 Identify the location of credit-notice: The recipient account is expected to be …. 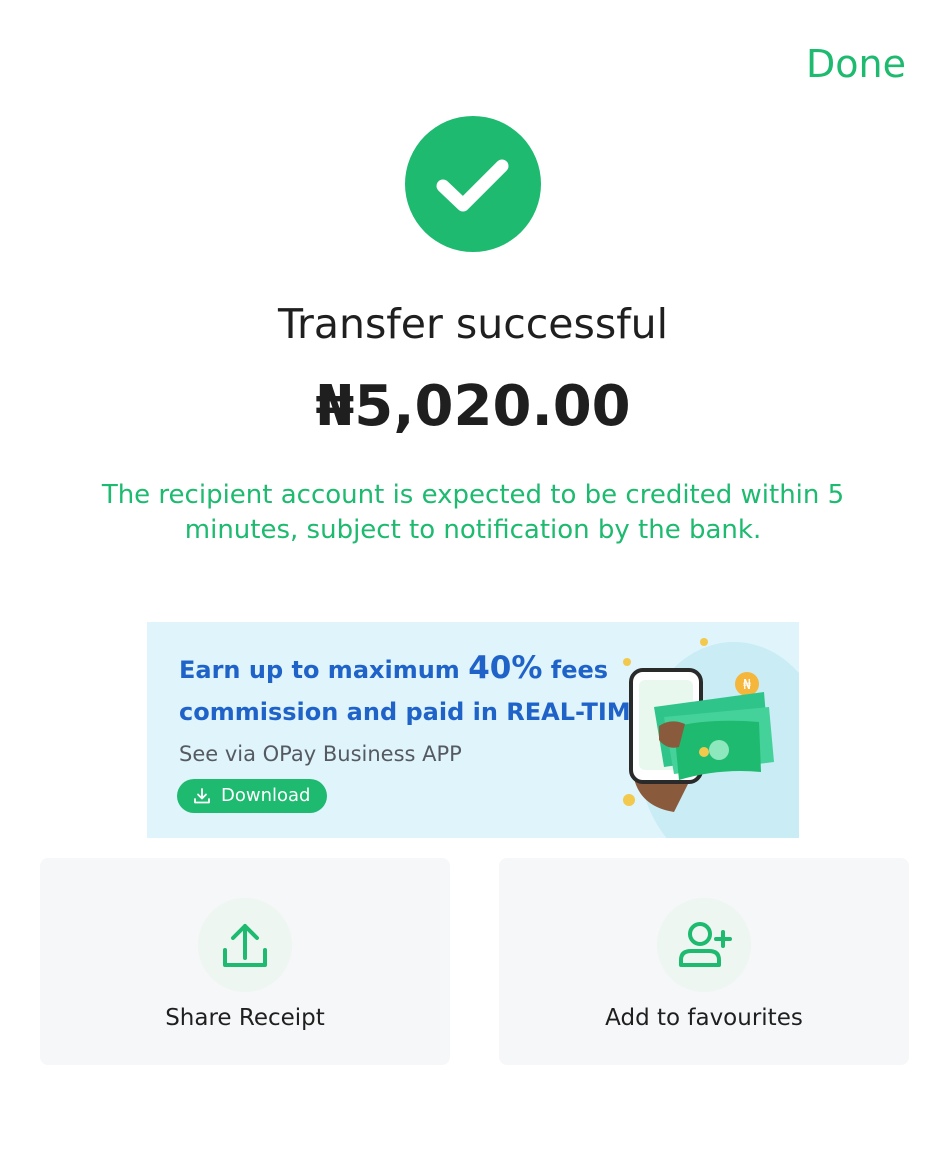
(473, 512).